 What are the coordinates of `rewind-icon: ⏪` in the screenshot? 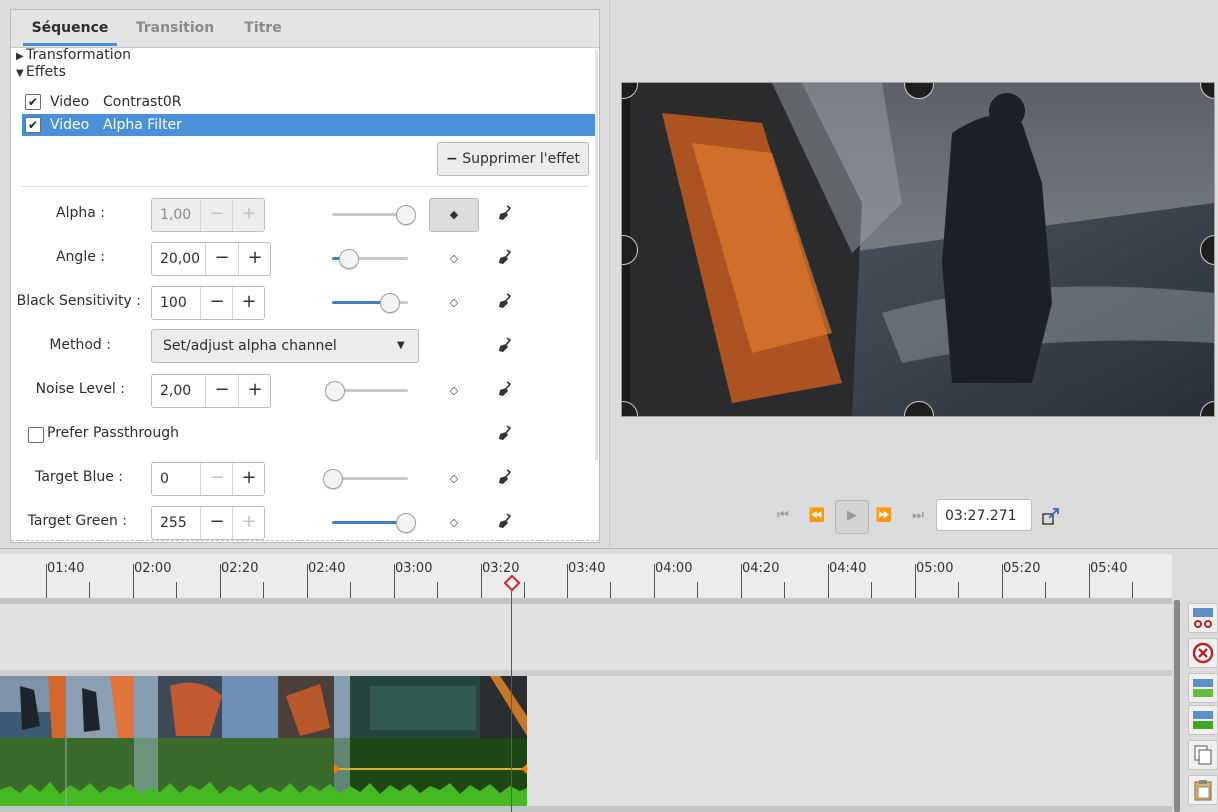 It's located at (817, 516).